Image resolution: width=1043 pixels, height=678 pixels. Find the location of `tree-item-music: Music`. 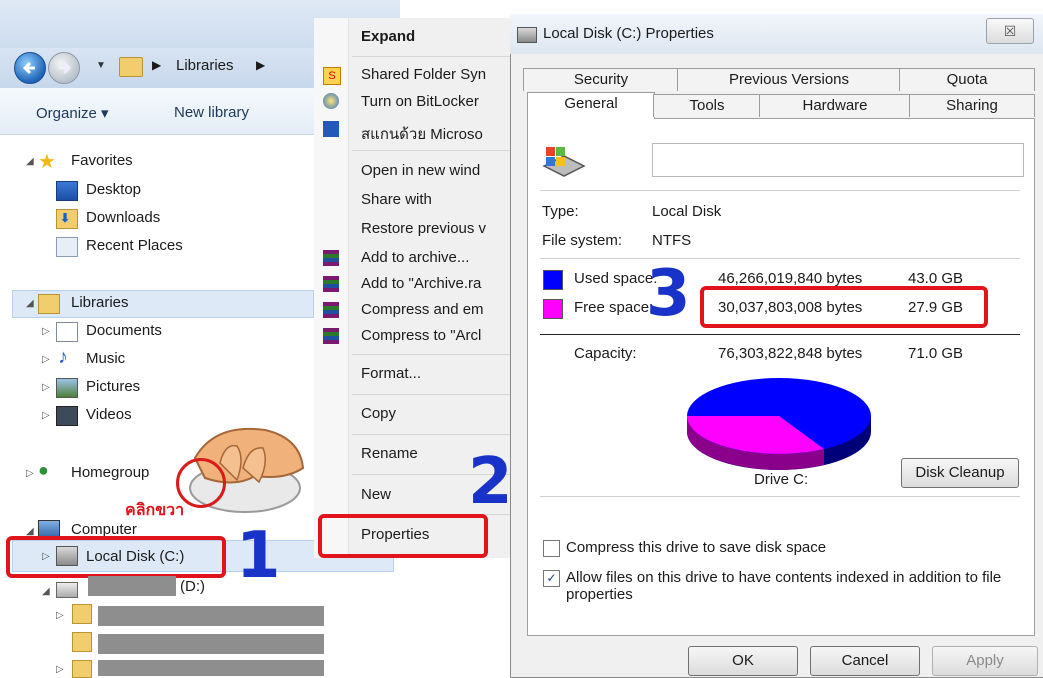

tree-item-music: Music is located at coordinates (105, 358).